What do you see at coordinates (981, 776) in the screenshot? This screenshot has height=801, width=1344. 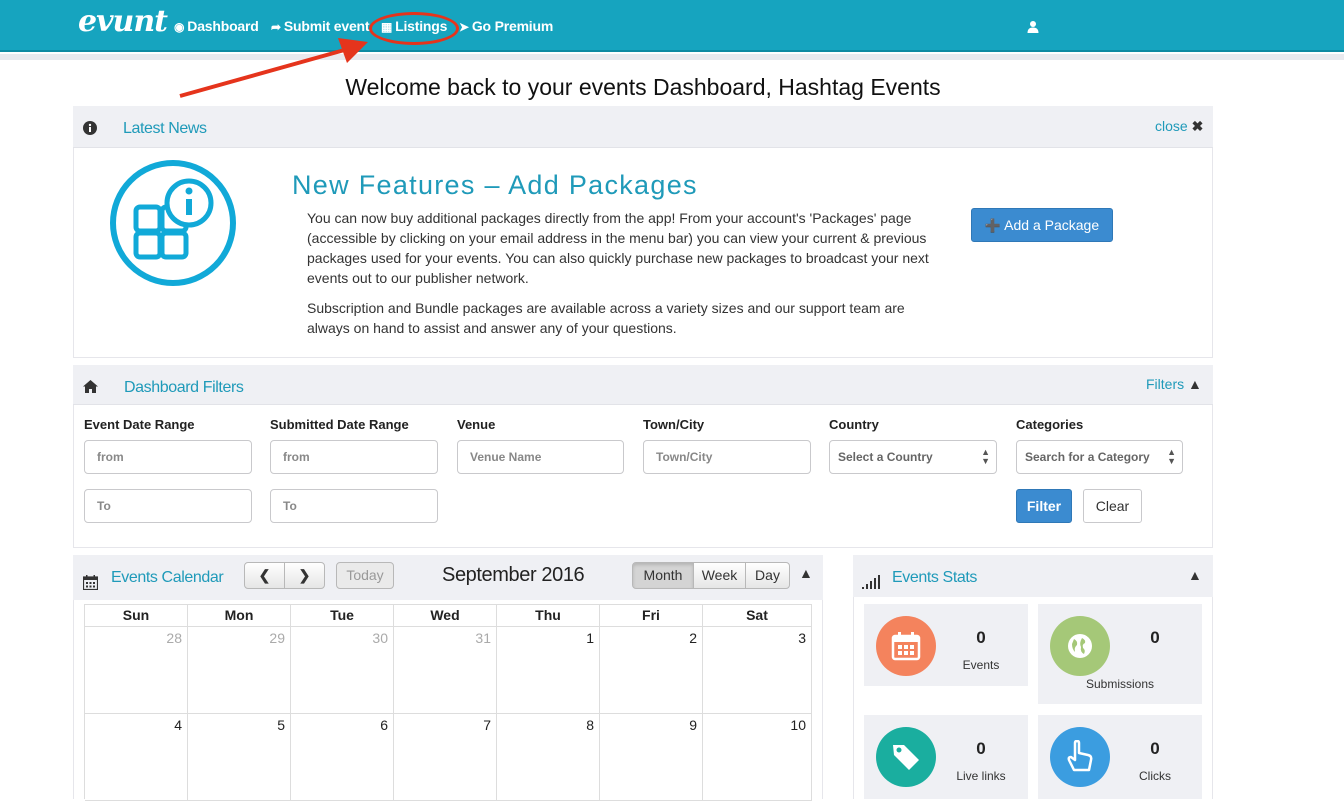 I see `stat-live-links-label: Live links` at bounding box center [981, 776].